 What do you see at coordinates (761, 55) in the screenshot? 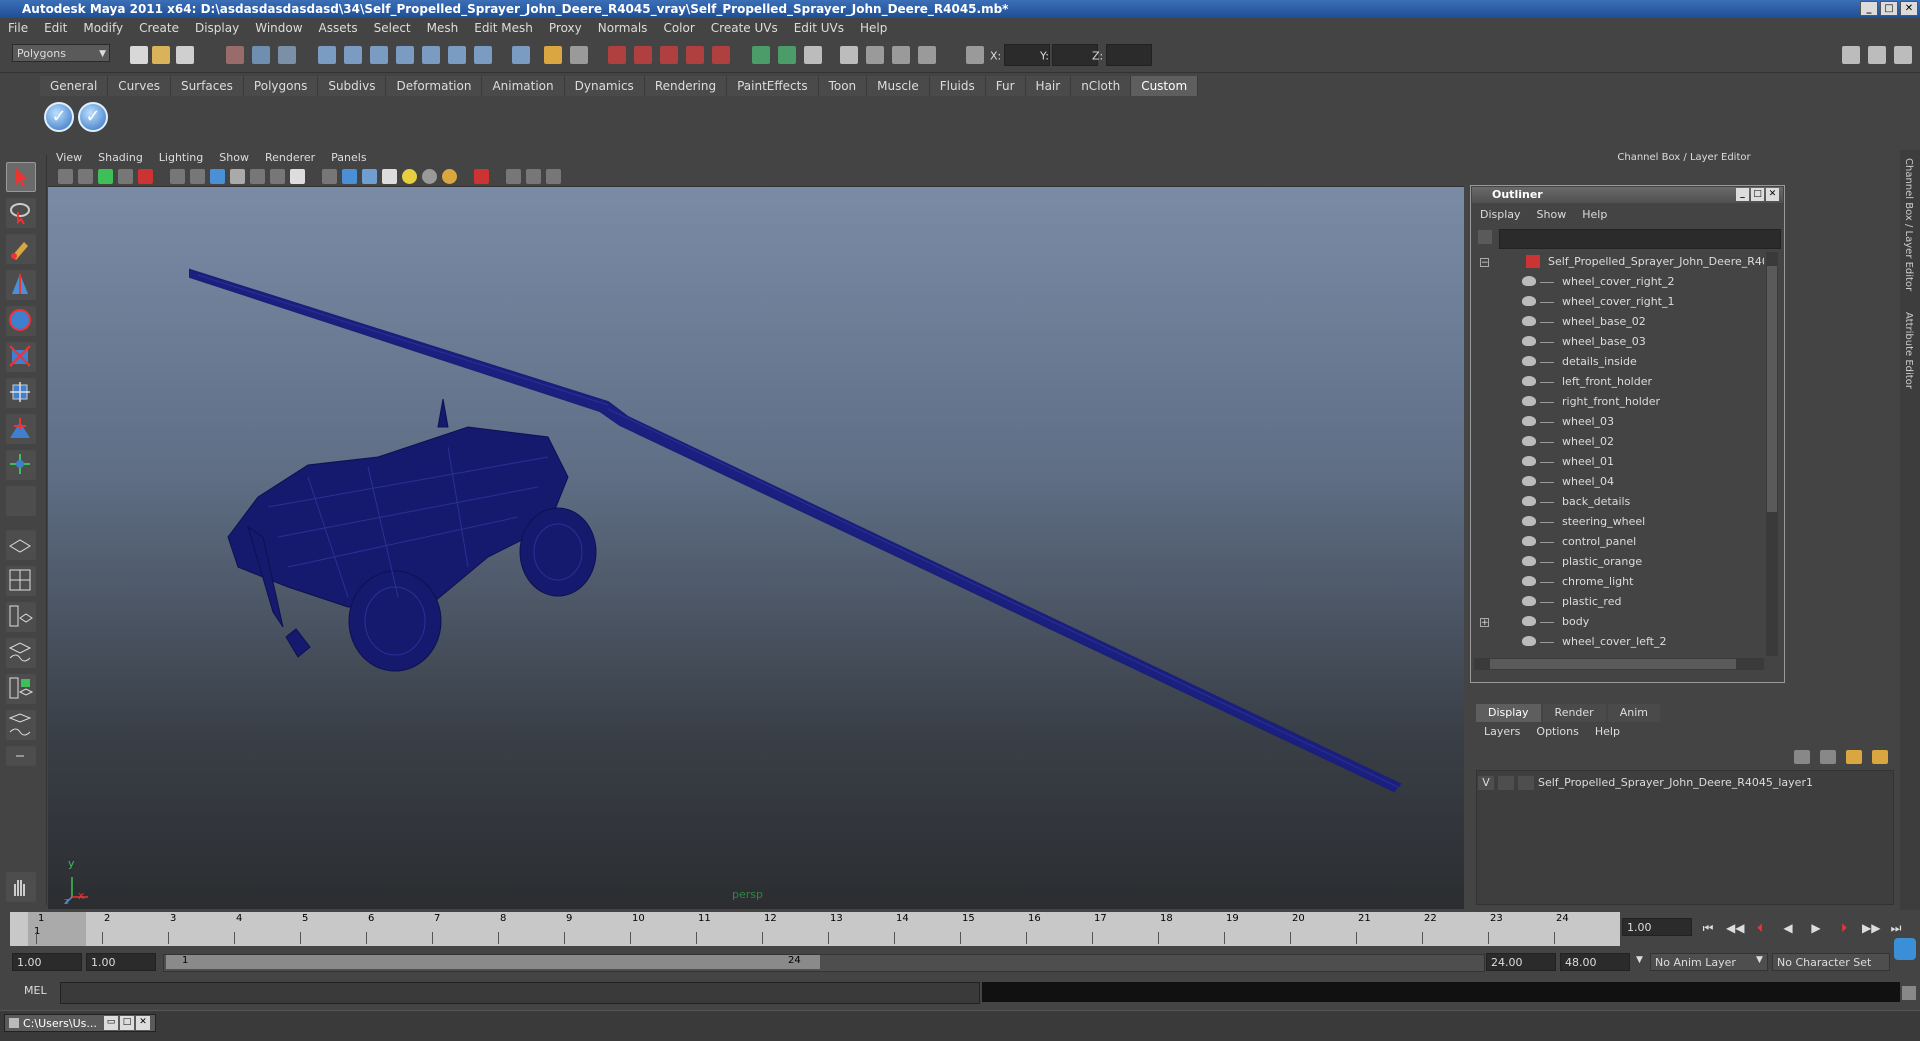
I see `toggle-modeling-toolkit-icon` at bounding box center [761, 55].